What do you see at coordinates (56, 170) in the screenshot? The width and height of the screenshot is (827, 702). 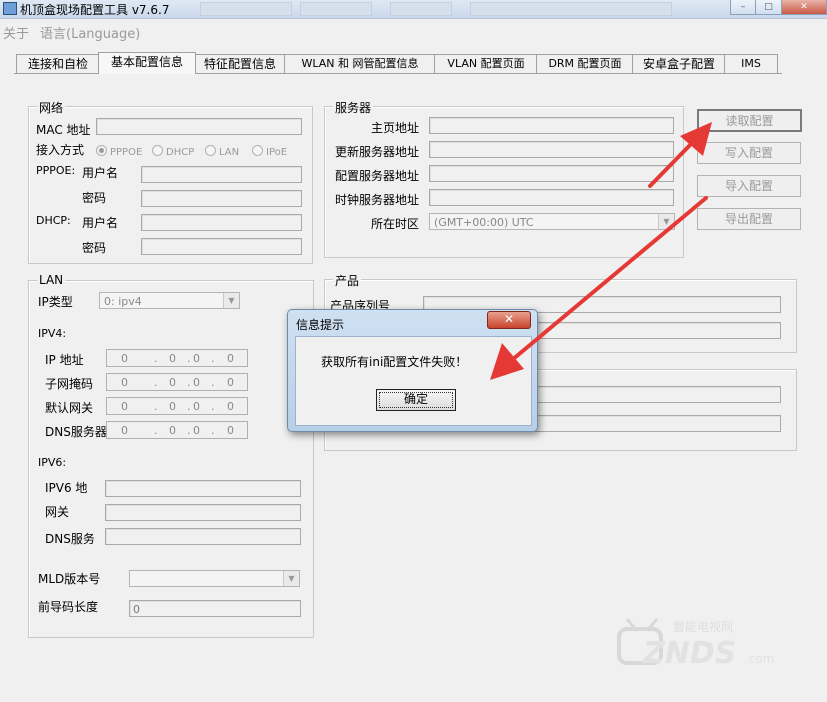 I see `pppoe-label: PPPOE:` at bounding box center [56, 170].